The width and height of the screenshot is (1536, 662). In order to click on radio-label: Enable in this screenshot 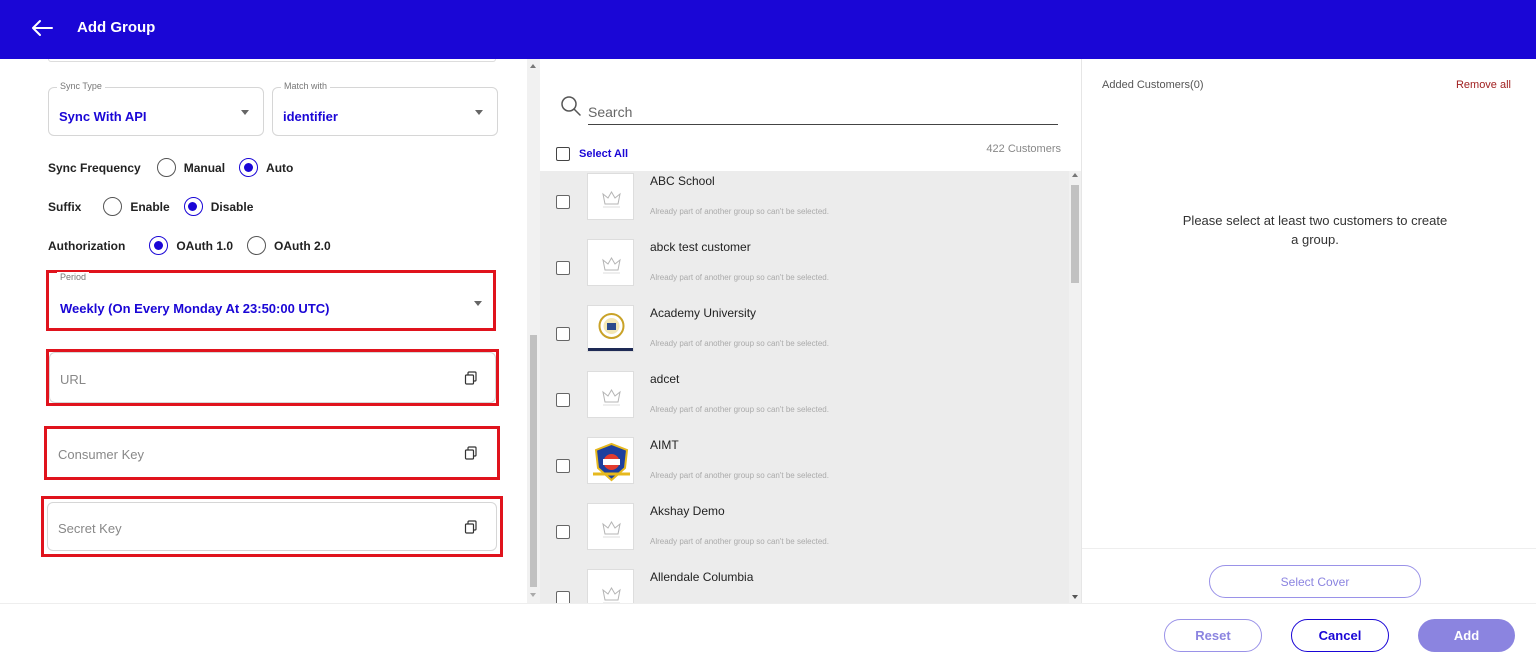, I will do `click(150, 206)`.